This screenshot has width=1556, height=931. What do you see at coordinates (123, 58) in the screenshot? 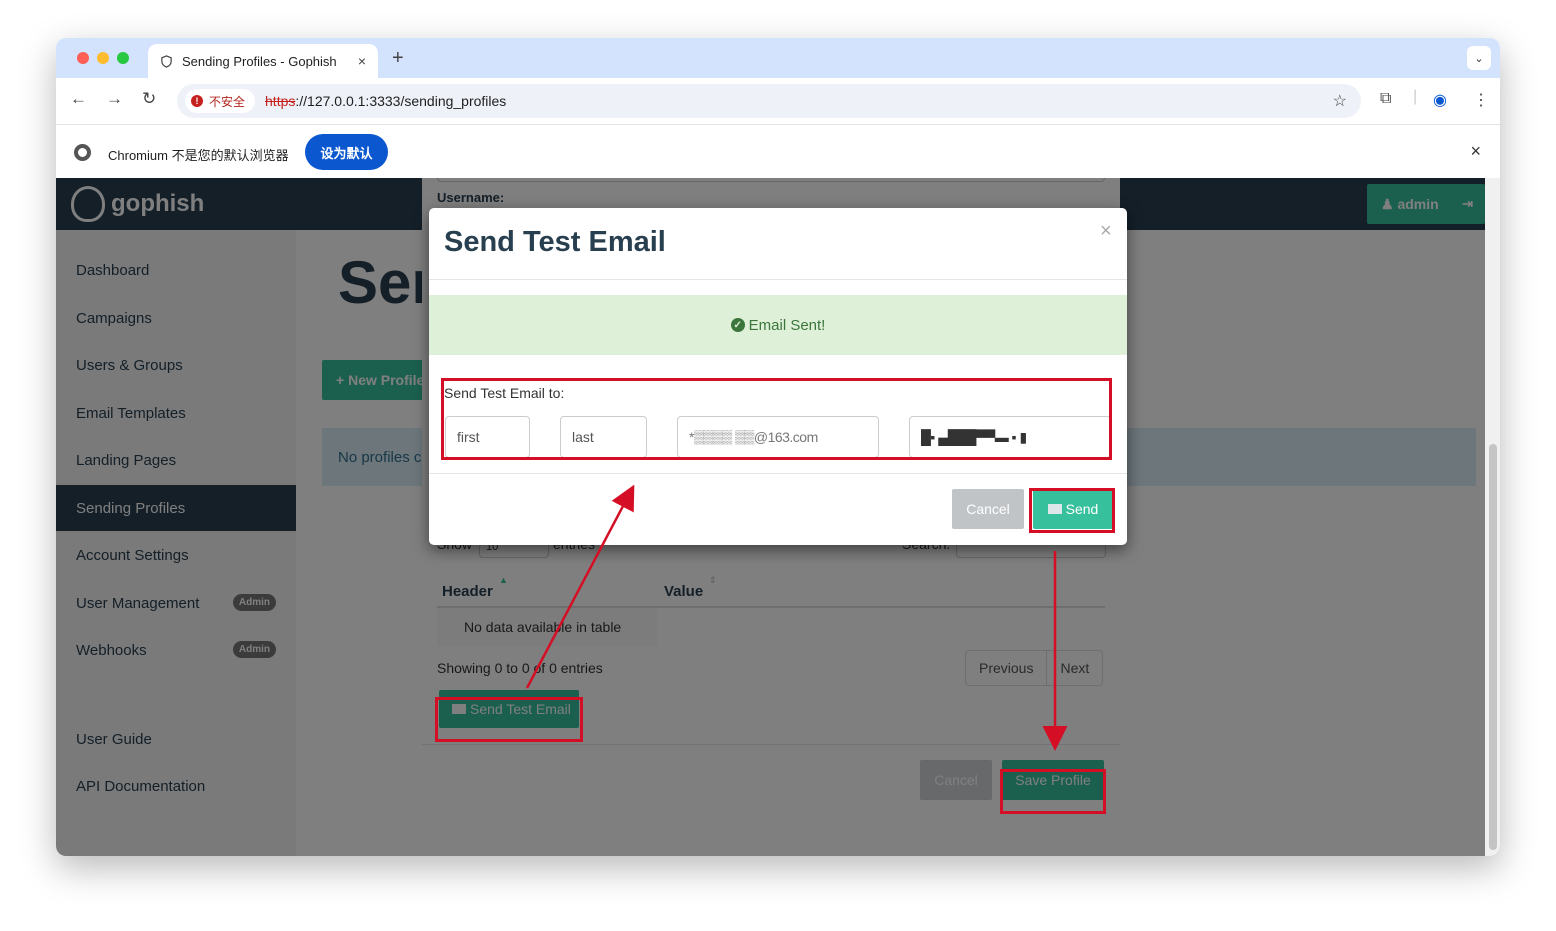
I see `maximize-window-button` at bounding box center [123, 58].